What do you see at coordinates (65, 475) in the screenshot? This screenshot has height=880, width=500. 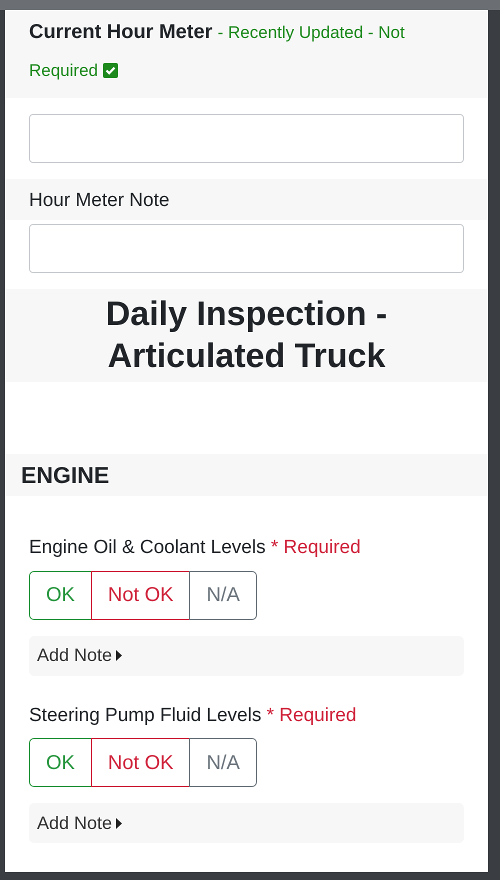 I see `section-title: ENGINE` at bounding box center [65, 475].